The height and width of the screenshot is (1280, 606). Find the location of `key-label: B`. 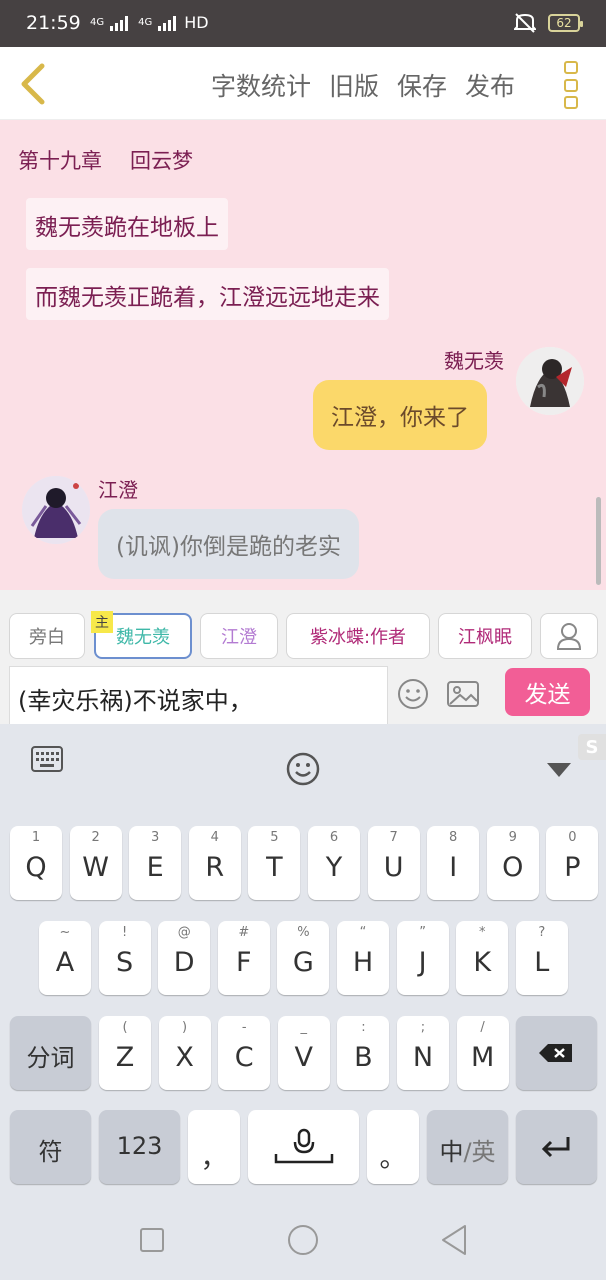

key-label: B is located at coordinates (363, 1057).